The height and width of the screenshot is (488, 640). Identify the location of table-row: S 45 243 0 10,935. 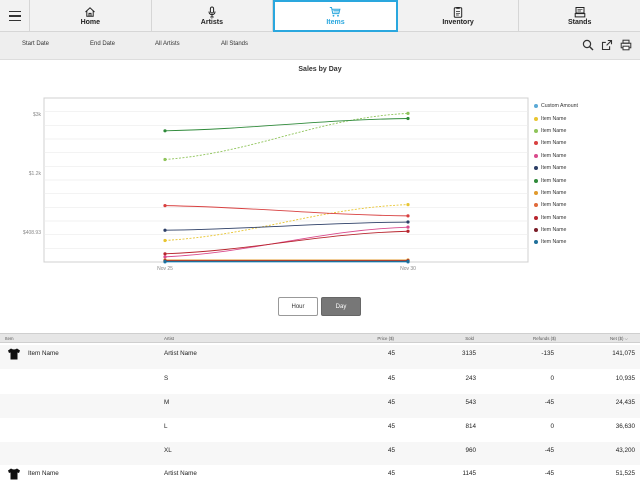
(320, 382).